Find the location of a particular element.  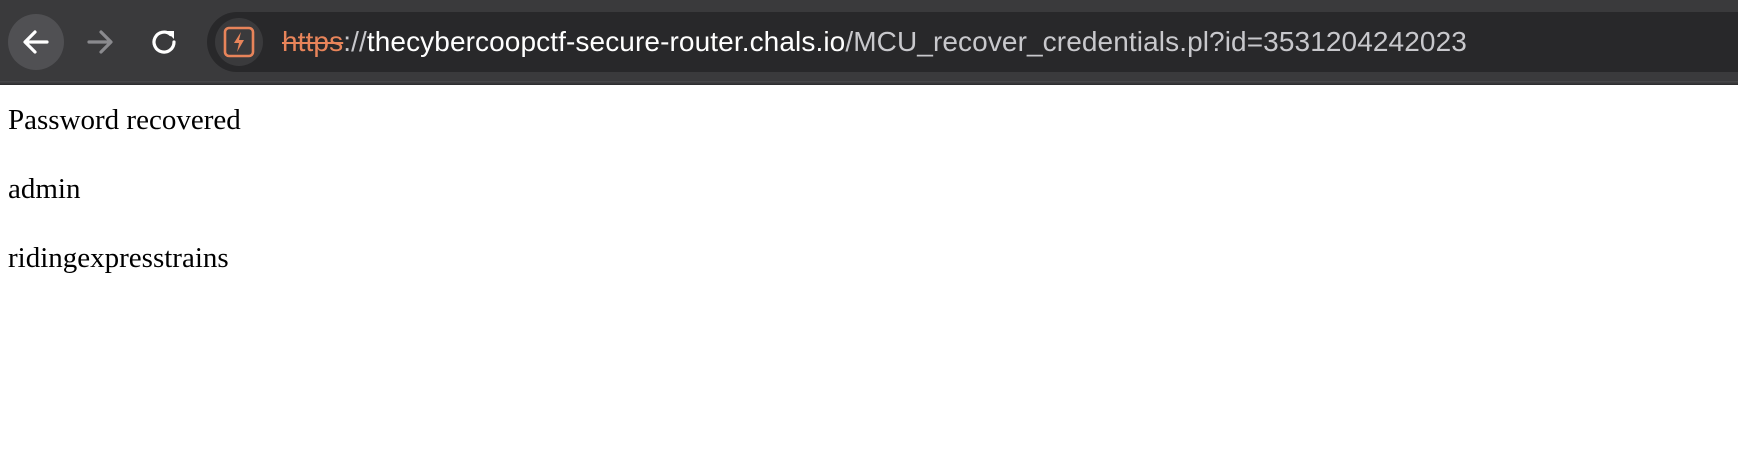

url-host: thecybercoopctf-secure-router.chals.io is located at coordinates (606, 41).